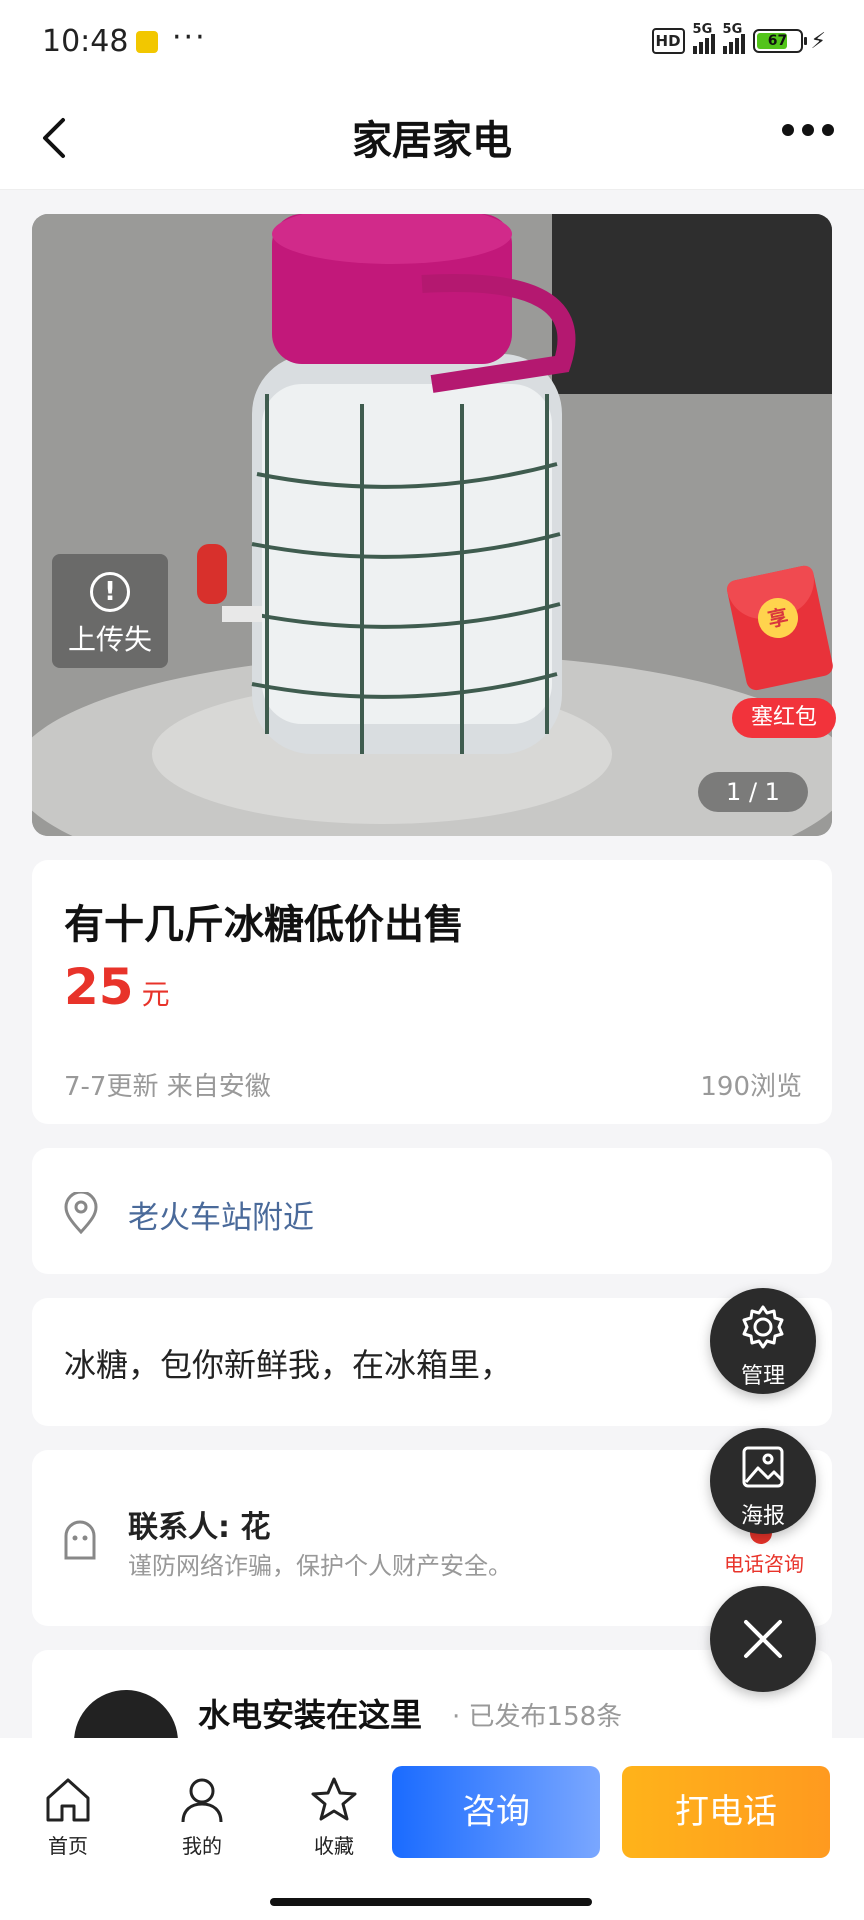 Image resolution: width=864 pixels, height=1920 pixels. I want to click on location-card: 老火车站附近, so click(432, 1211).